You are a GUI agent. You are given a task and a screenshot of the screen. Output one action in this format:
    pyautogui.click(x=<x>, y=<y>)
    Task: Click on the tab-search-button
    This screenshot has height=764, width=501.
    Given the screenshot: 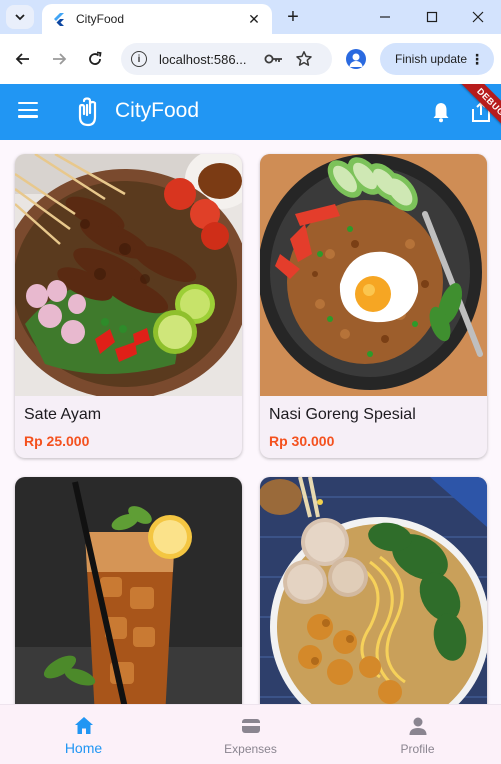 What is the action you would take?
    pyautogui.click(x=20, y=17)
    